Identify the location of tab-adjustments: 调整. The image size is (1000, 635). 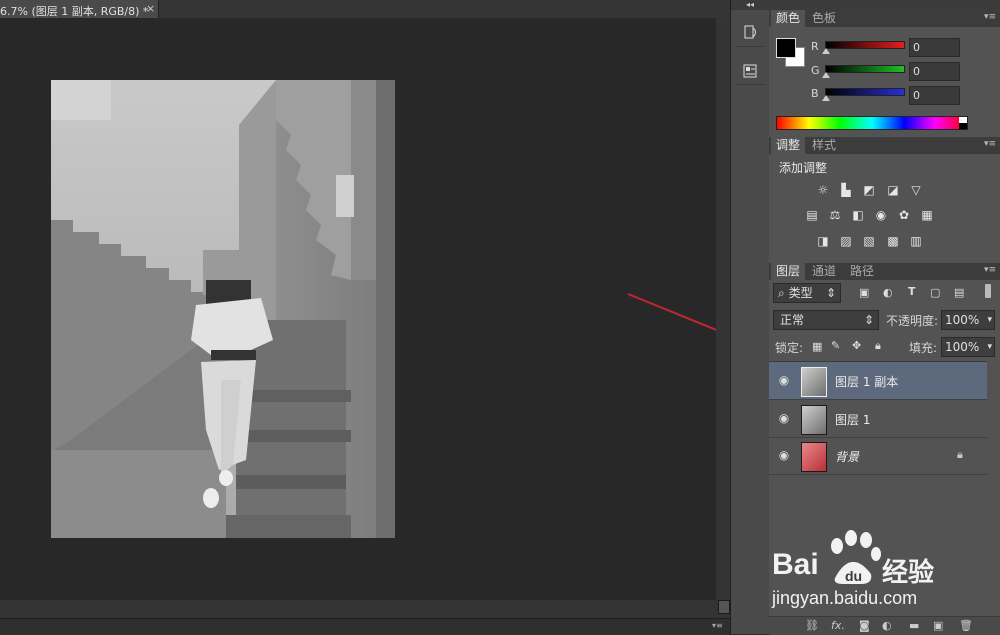
(788, 145).